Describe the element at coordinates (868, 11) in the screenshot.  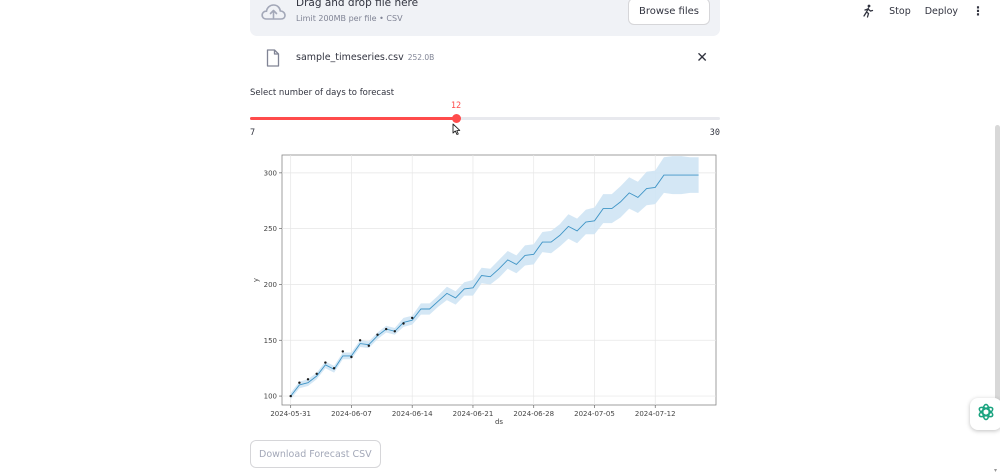
I see `running-man-icon` at that location.